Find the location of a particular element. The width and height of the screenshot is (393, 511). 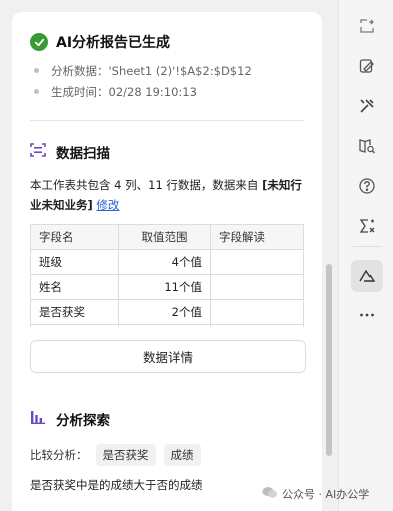

data-source-row: 分析数据：'Sheet1 (2)'!$A$2:$D$12 is located at coordinates (169, 70).